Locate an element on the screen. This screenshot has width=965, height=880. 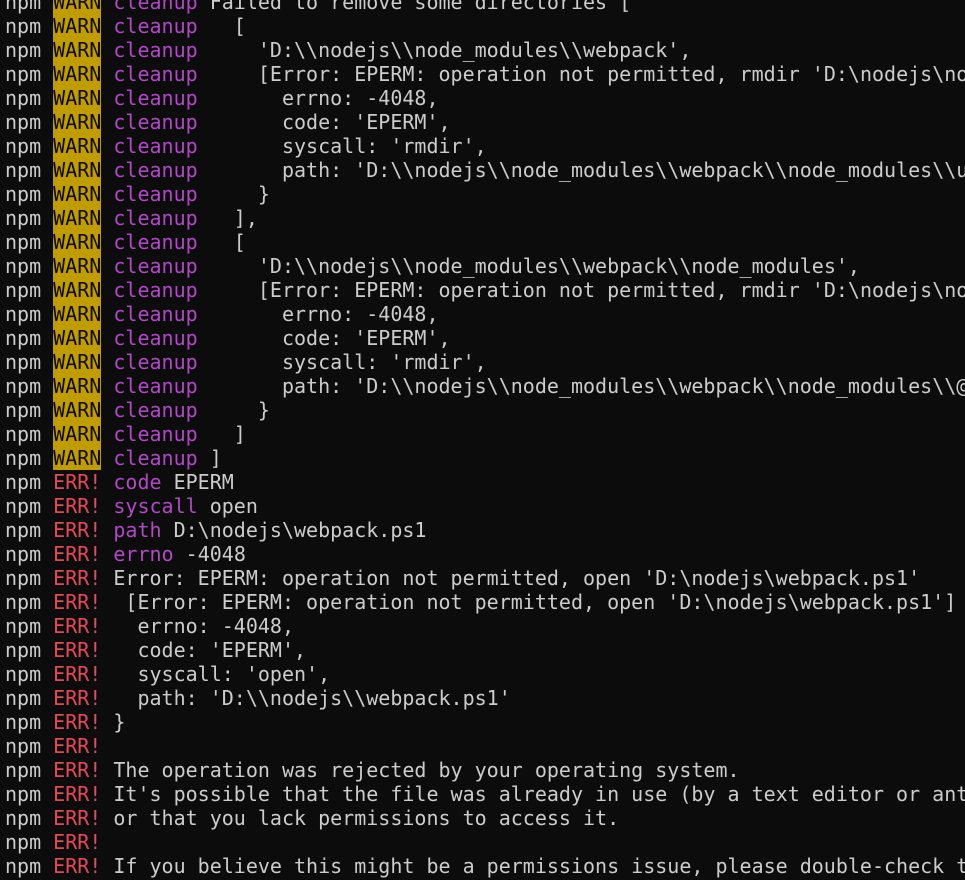
log-message: syscall: 'open', is located at coordinates (222, 674).